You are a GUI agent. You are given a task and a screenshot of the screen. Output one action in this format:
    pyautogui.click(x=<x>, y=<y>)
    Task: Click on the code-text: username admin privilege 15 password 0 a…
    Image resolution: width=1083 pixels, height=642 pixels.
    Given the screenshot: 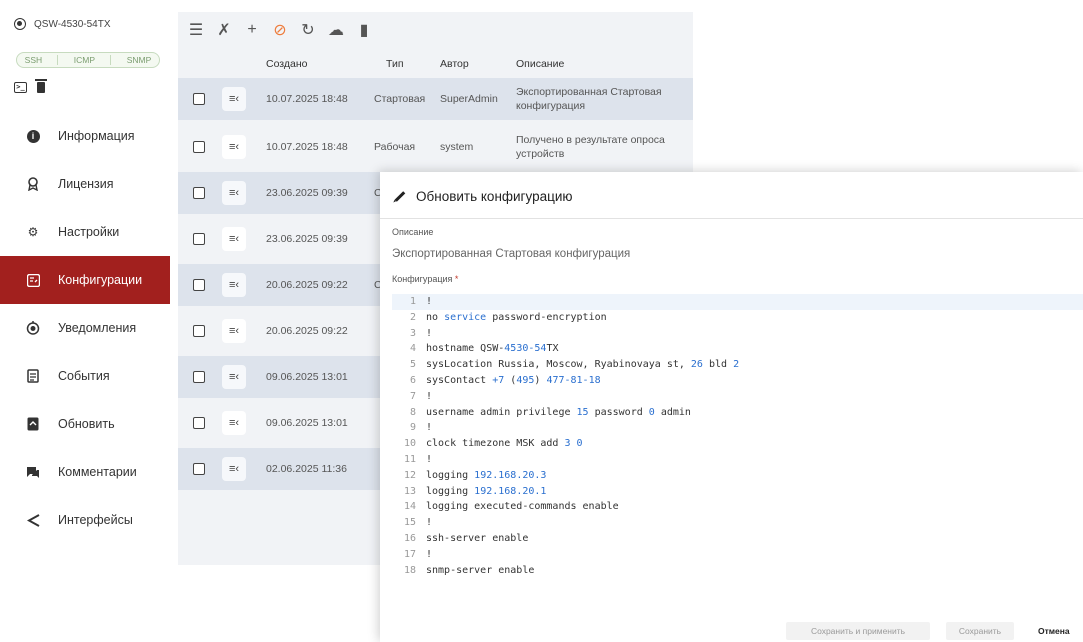 What is the action you would take?
    pyautogui.click(x=558, y=412)
    